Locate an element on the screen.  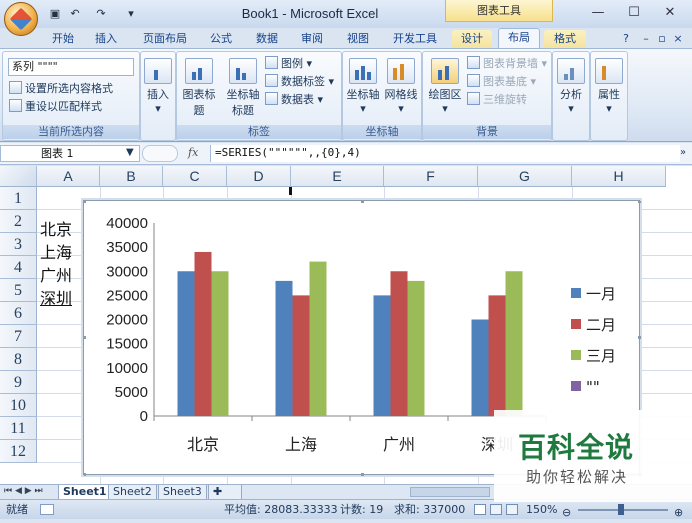
cell-a2: 北京 is located at coordinates (54, 229).